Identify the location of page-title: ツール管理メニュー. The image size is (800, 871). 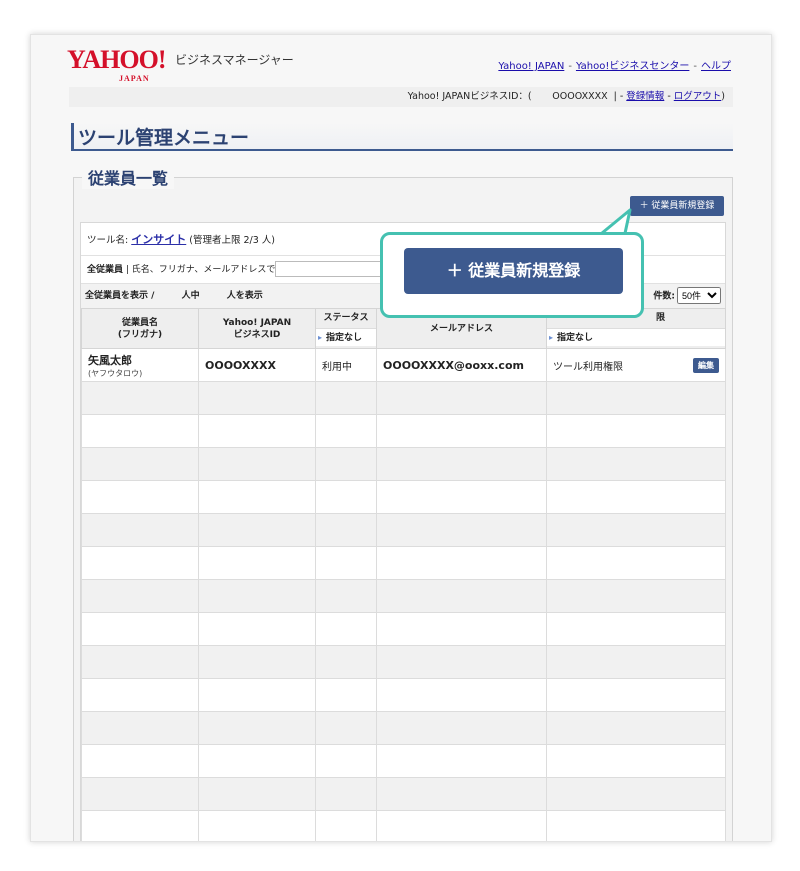
(164, 138).